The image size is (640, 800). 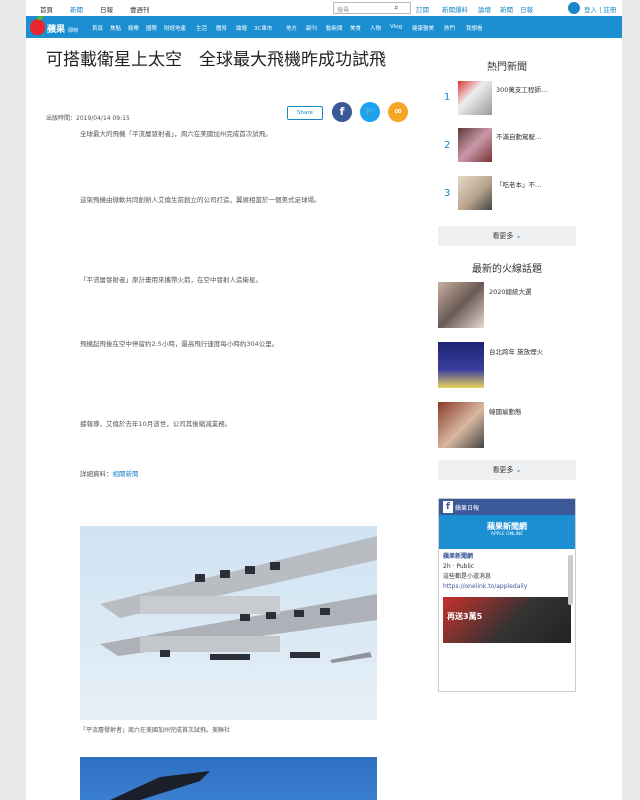 I want to click on top-link-forum: 論壇, so click(x=484, y=9).